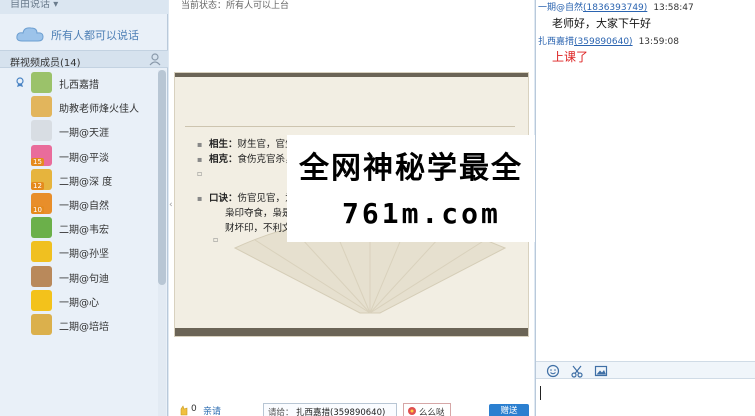 This screenshot has height=416, width=755. Describe the element at coordinates (645, 398) in the screenshot. I see `chat-input` at that location.